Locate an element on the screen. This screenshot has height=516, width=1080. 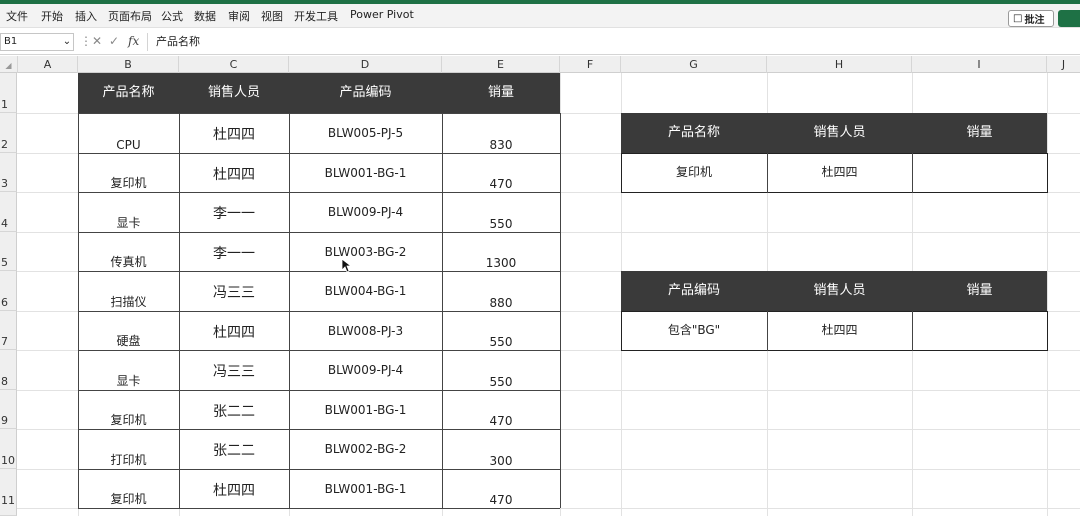
cell-product-code: BLW004-BG-1 is located at coordinates (365, 291).